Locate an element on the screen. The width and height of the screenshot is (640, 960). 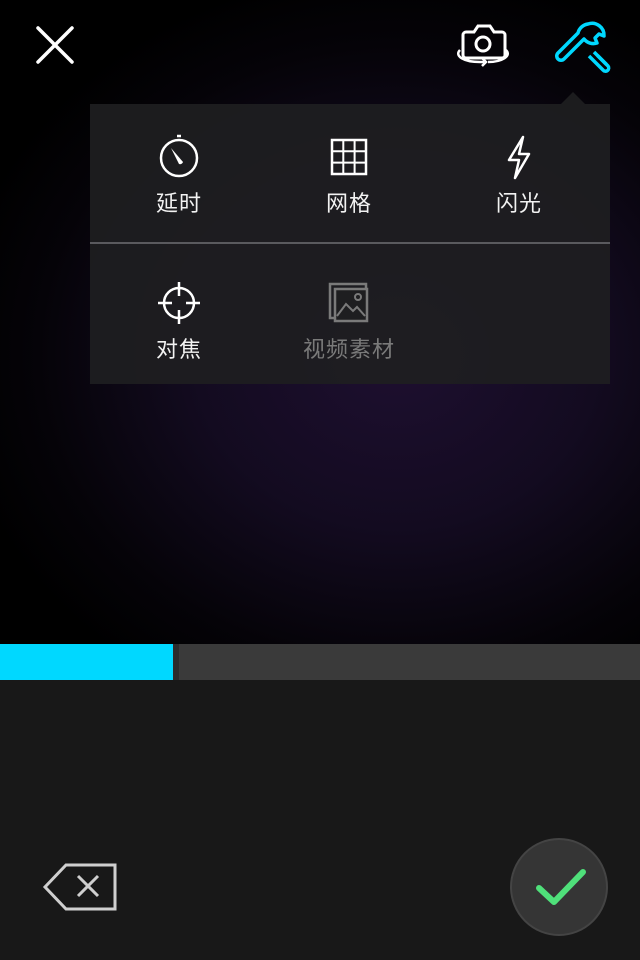
delete-segment-button is located at coordinates (80, 887).